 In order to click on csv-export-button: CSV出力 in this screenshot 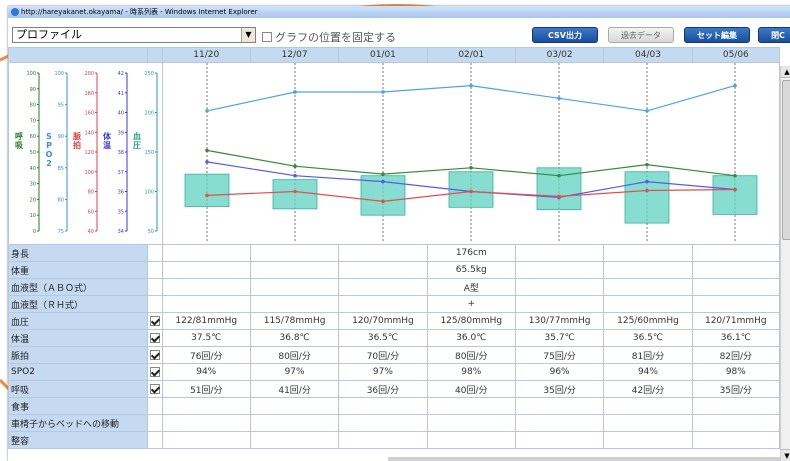, I will do `click(565, 35)`.